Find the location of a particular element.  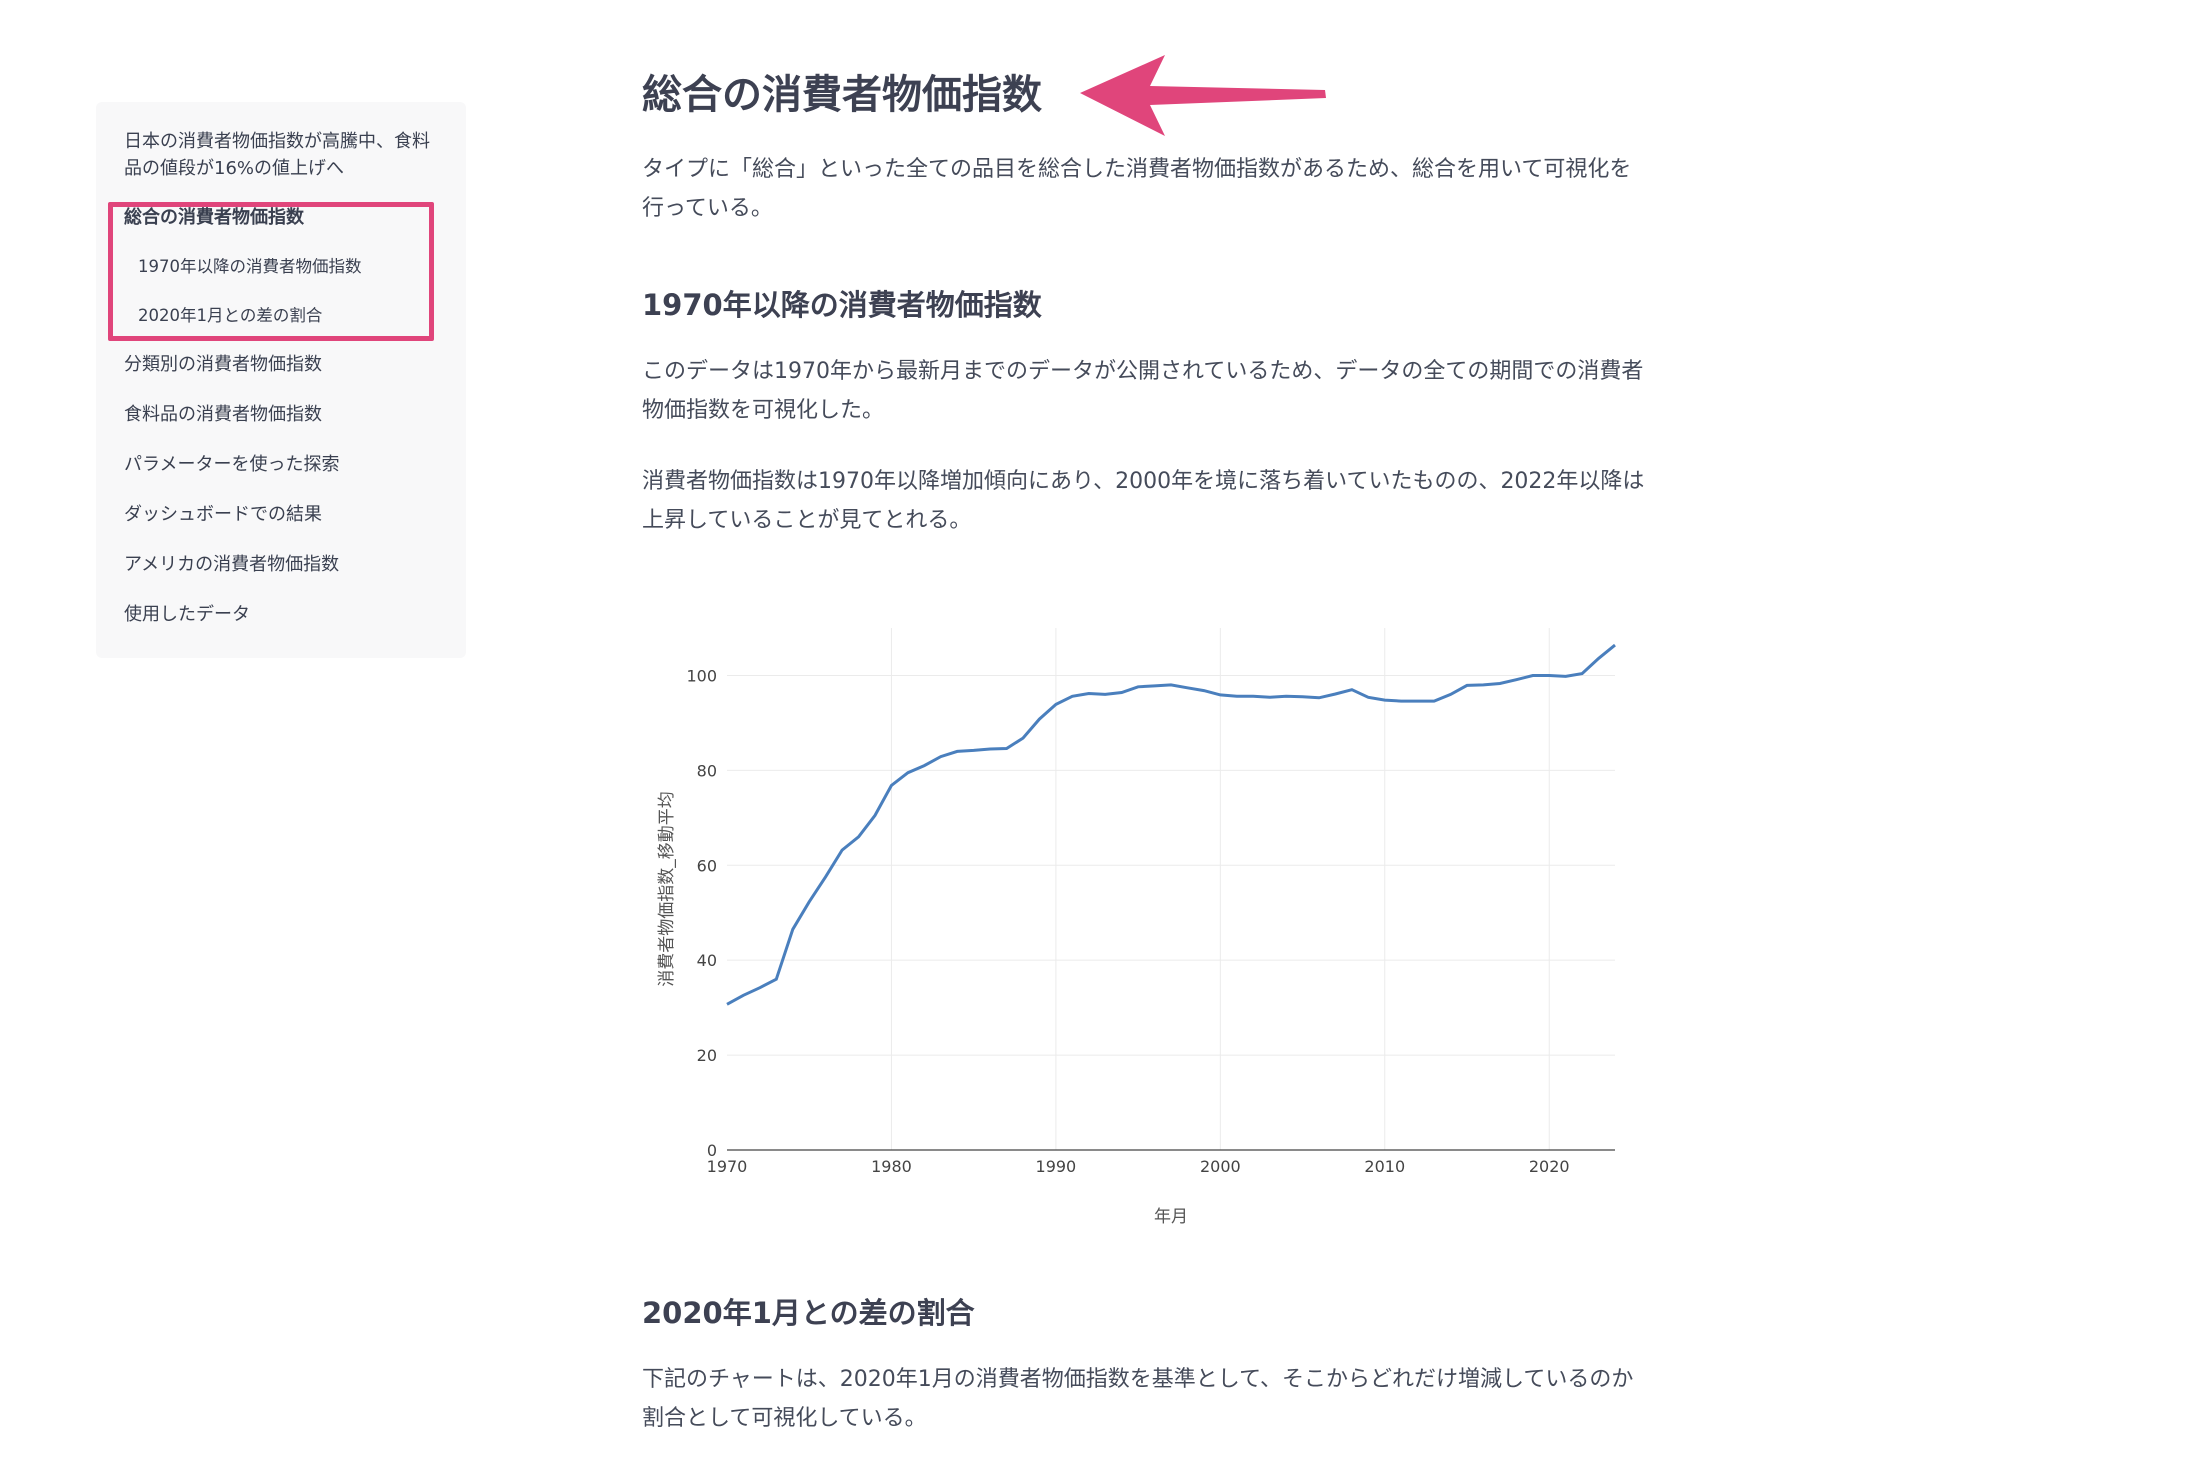

y-tick-label: 100 is located at coordinates (701, 675).